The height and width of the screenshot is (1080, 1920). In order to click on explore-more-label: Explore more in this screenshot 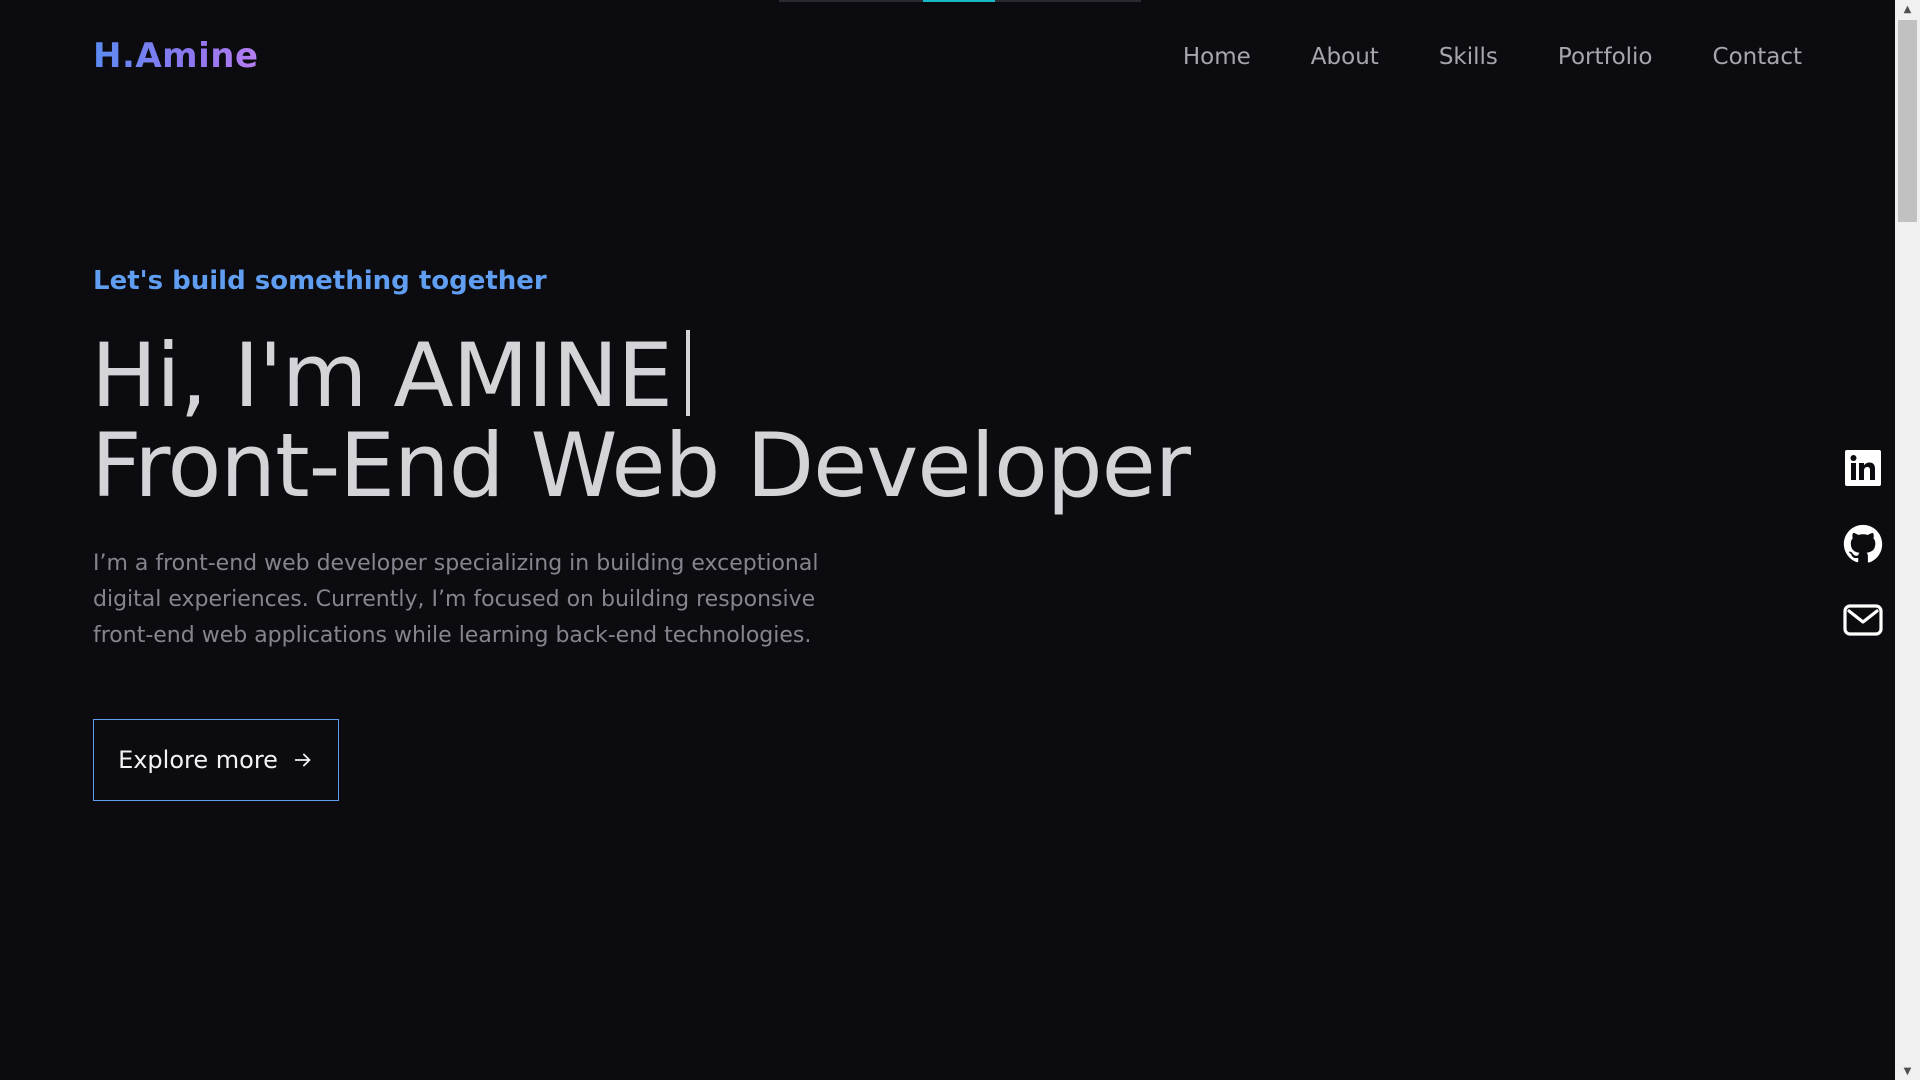, I will do `click(198, 760)`.